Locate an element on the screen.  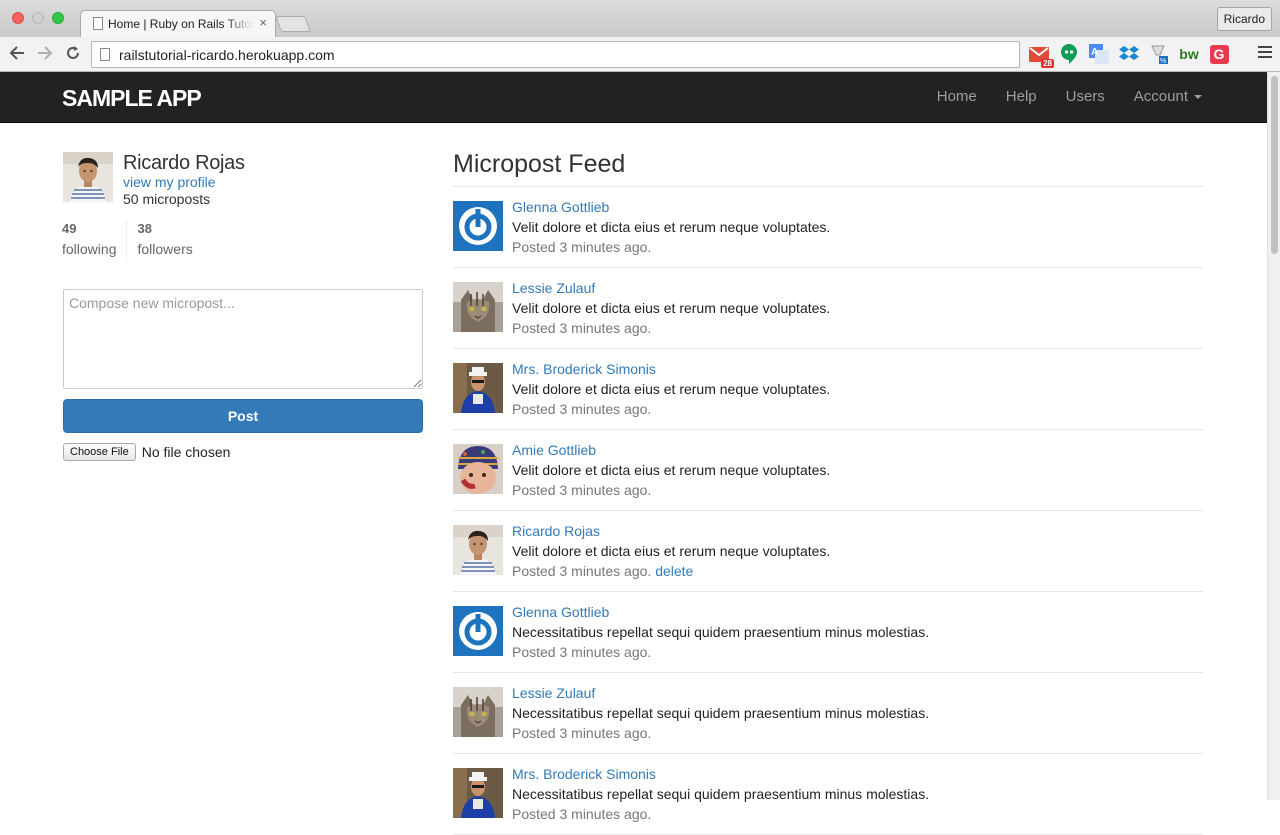
nav-home: Home is located at coordinates (957, 96).